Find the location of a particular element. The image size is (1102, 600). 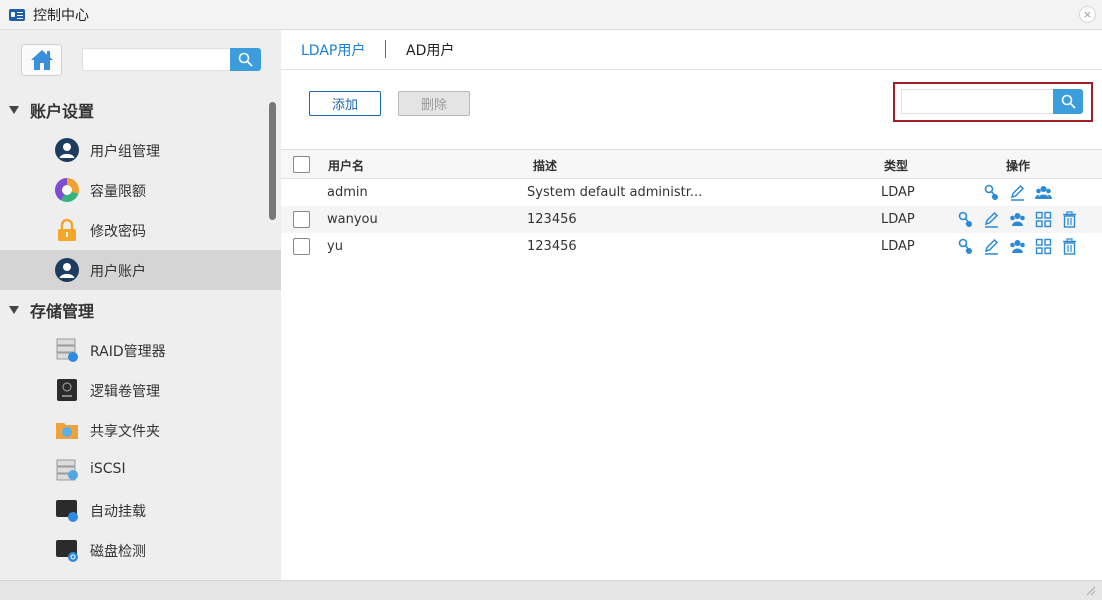

user-account-icon is located at coordinates (67, 270).